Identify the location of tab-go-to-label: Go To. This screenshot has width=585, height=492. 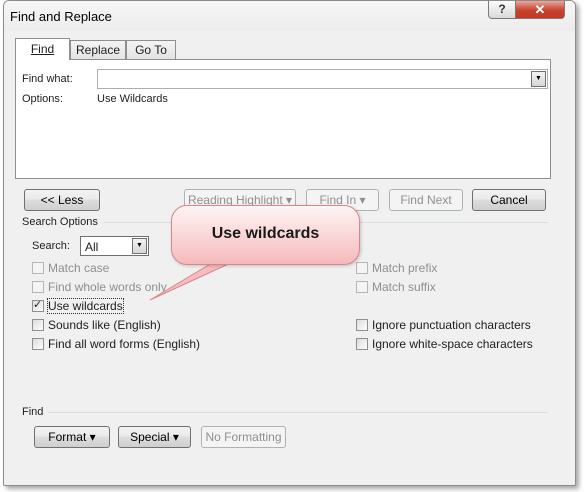
(151, 50).